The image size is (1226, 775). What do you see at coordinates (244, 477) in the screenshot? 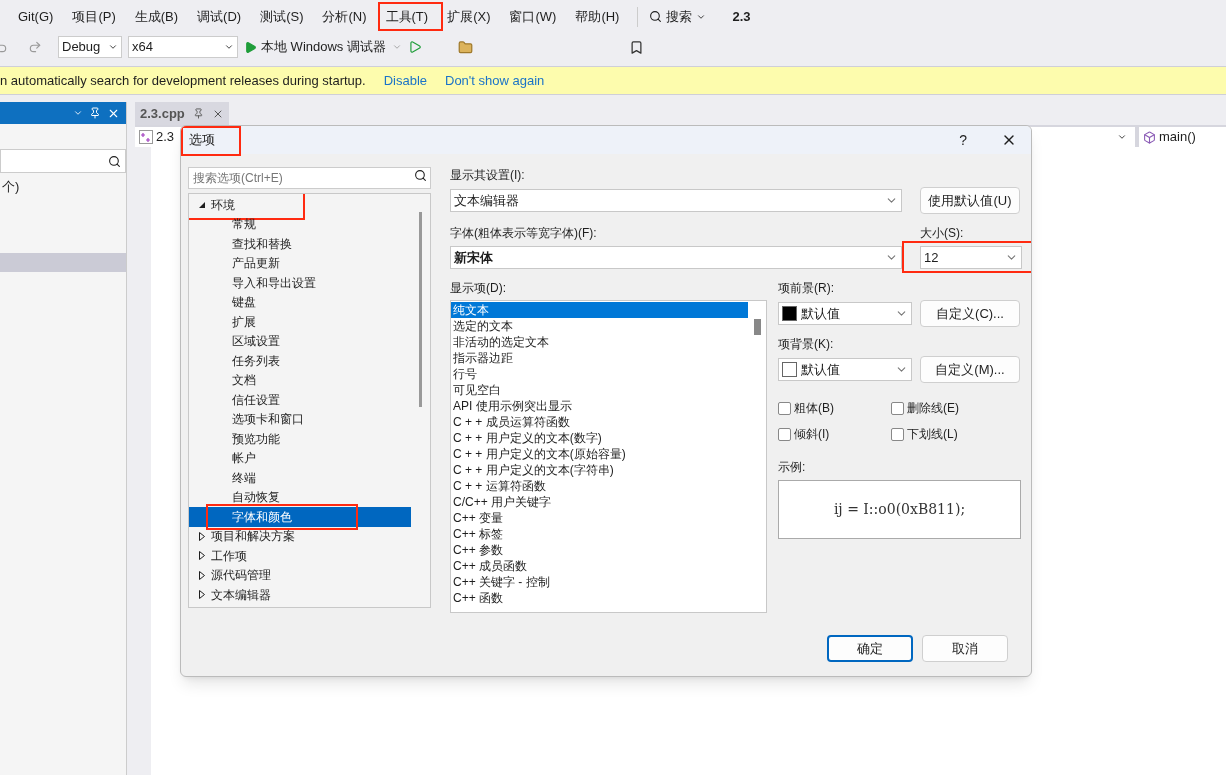
I see `tree-item: 终端` at bounding box center [244, 477].